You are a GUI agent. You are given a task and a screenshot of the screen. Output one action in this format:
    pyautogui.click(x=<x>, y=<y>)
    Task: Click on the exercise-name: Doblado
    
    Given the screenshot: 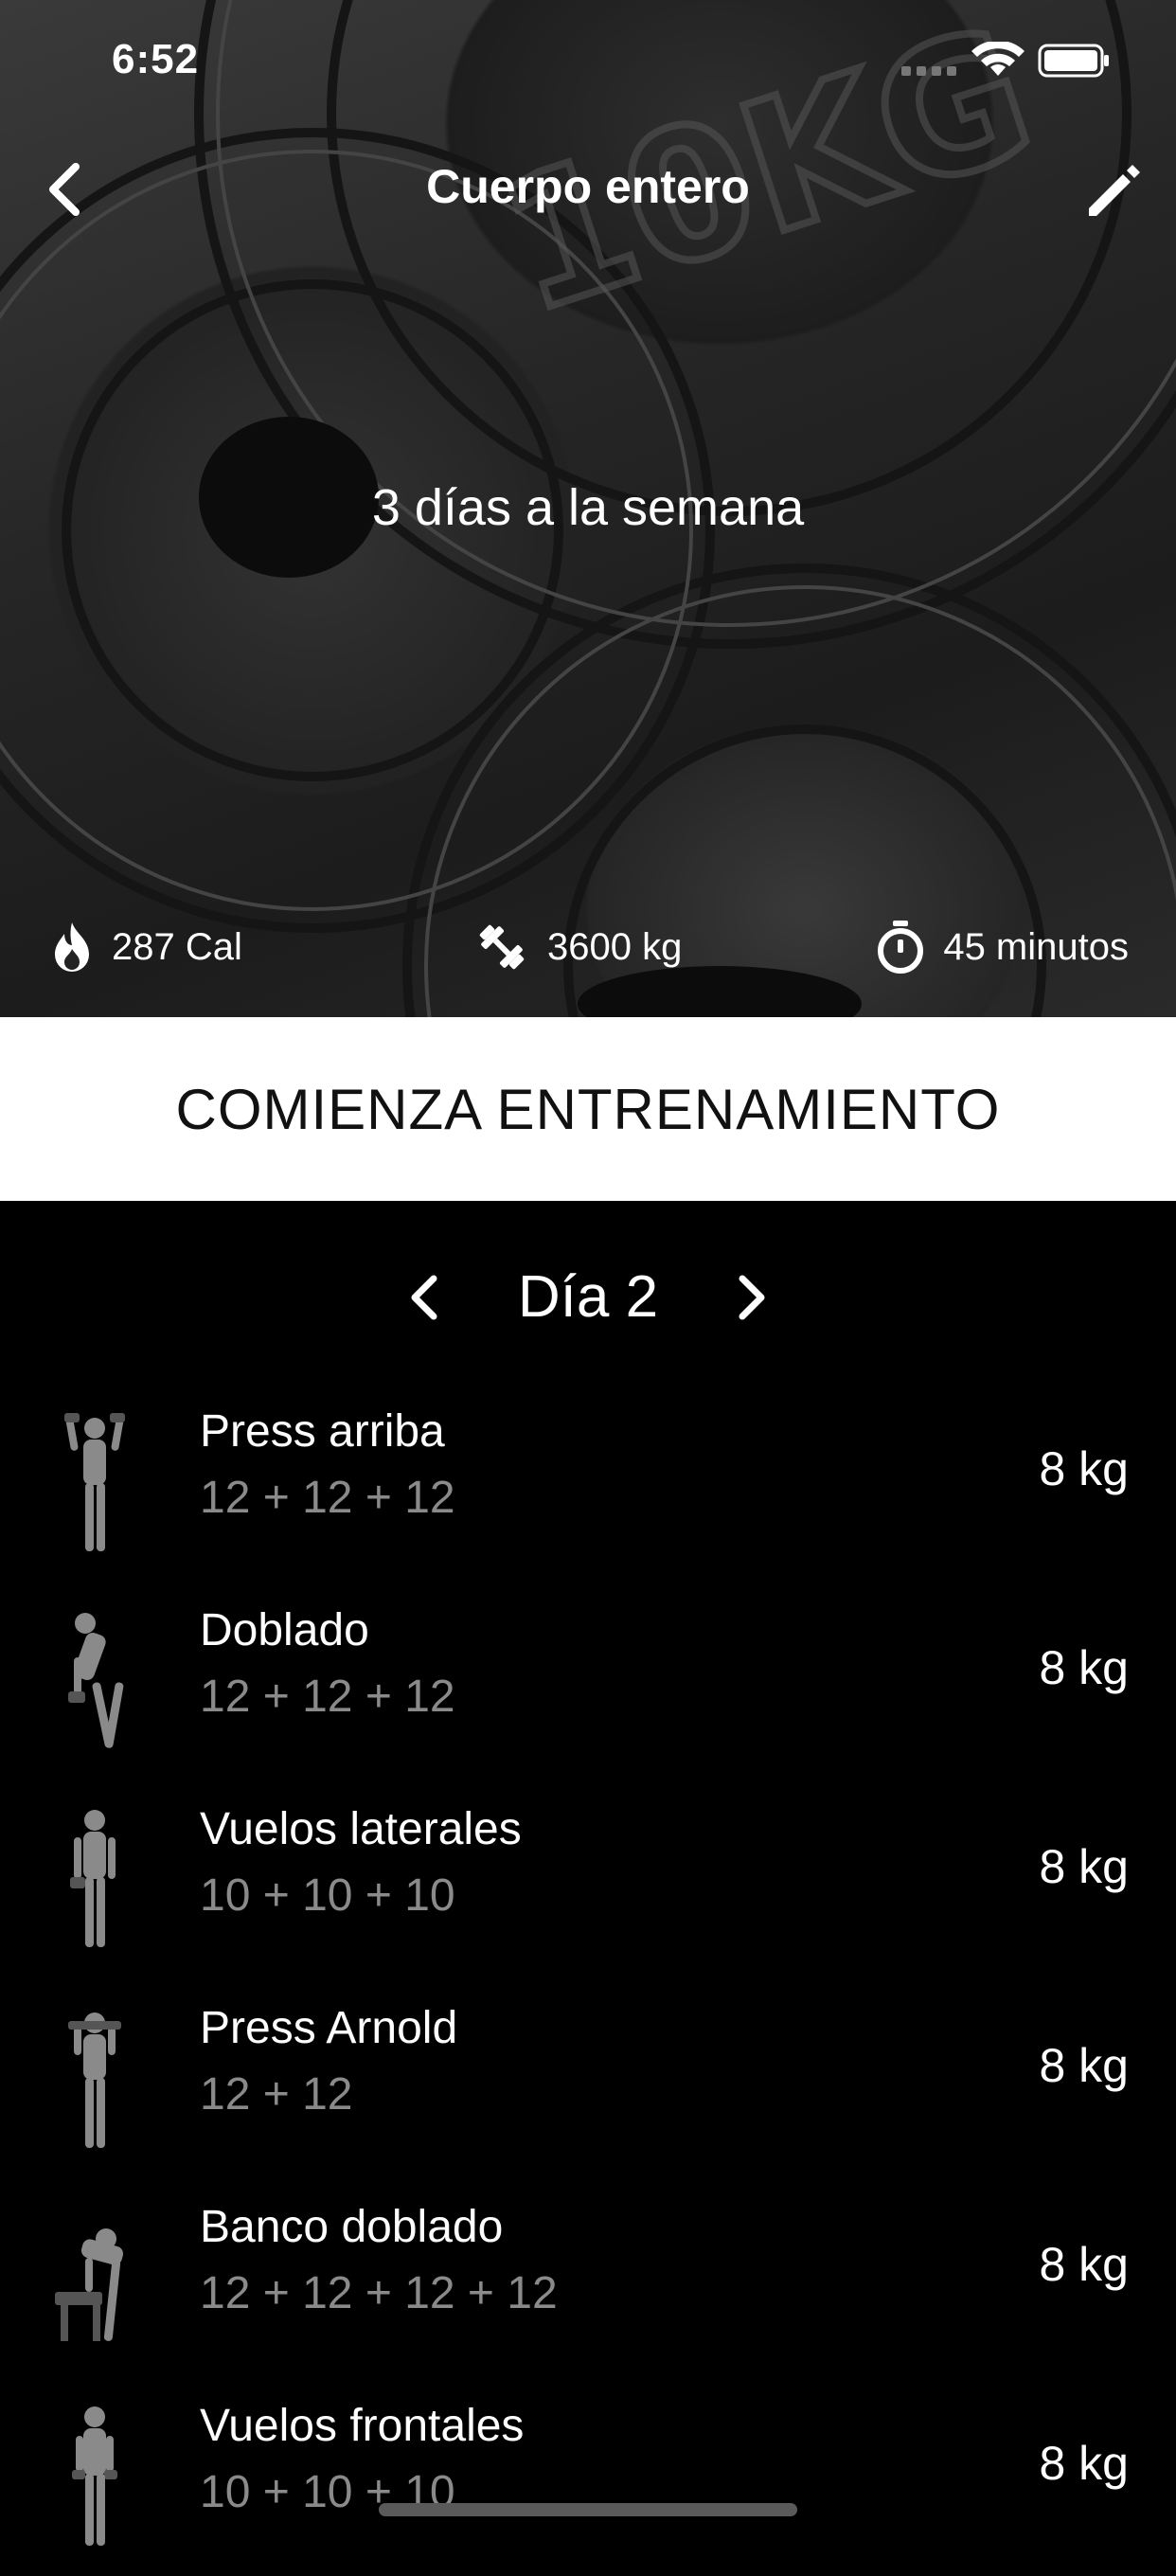 What is the action you would take?
    pyautogui.click(x=284, y=1630)
    